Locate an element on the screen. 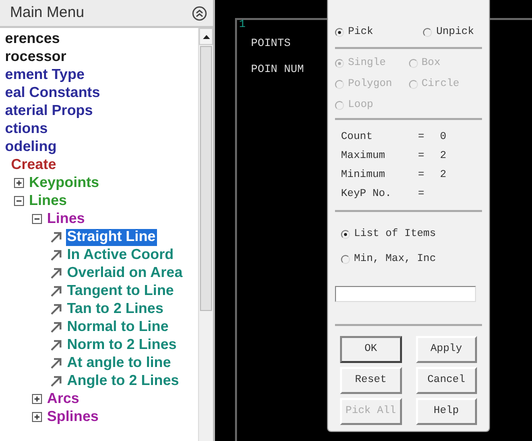  menu-item: Tangent to Line is located at coordinates (120, 291).